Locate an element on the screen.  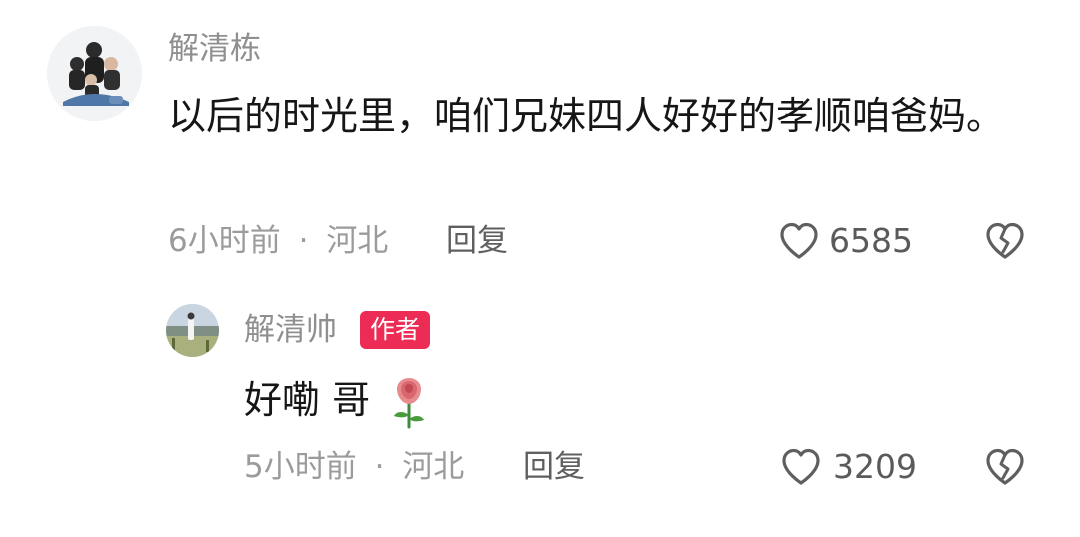
reply-meta: 5小时前 · 河北 is located at coordinates (354, 467).